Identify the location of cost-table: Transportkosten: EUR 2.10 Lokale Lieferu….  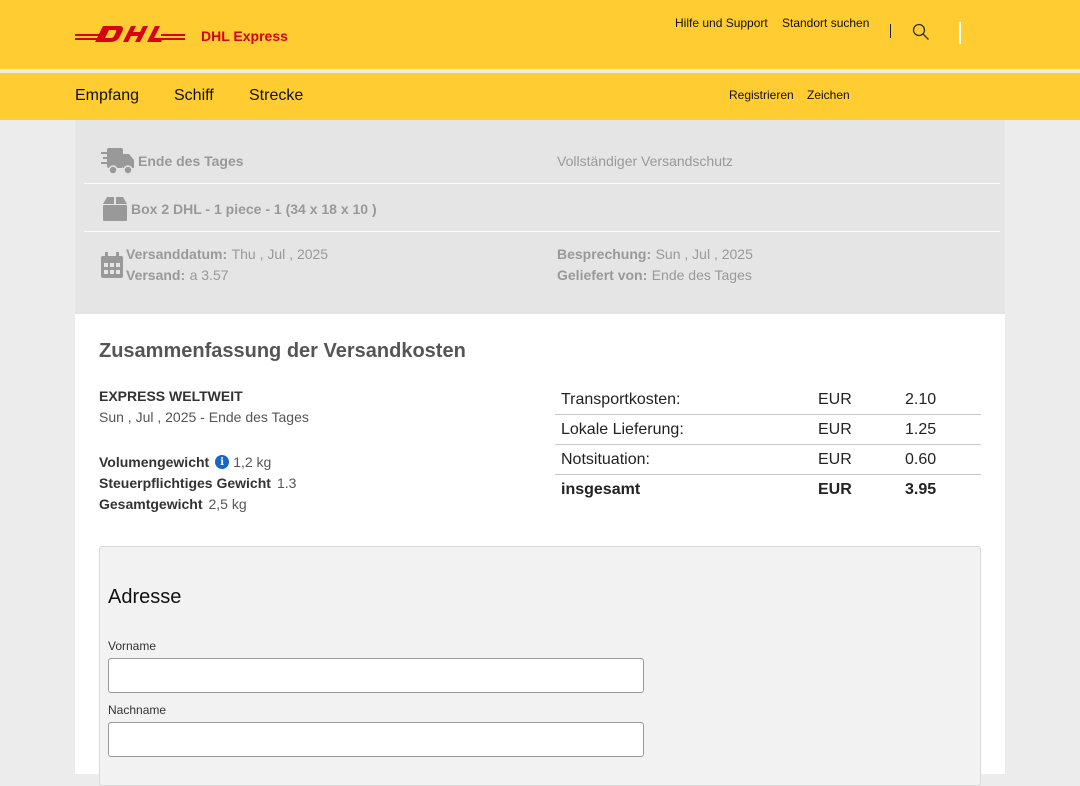
(768, 445).